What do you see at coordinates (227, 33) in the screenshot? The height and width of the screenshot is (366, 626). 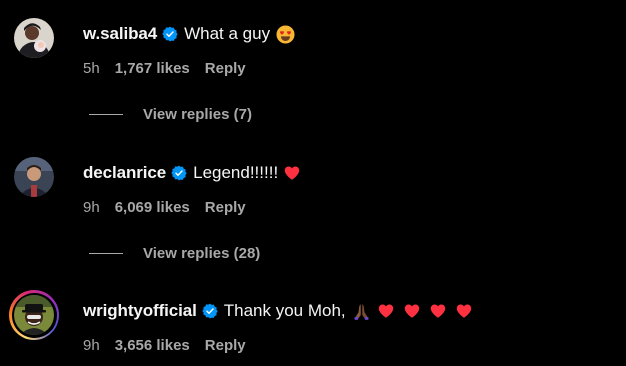 I see `comment-text: What a guy` at bounding box center [227, 33].